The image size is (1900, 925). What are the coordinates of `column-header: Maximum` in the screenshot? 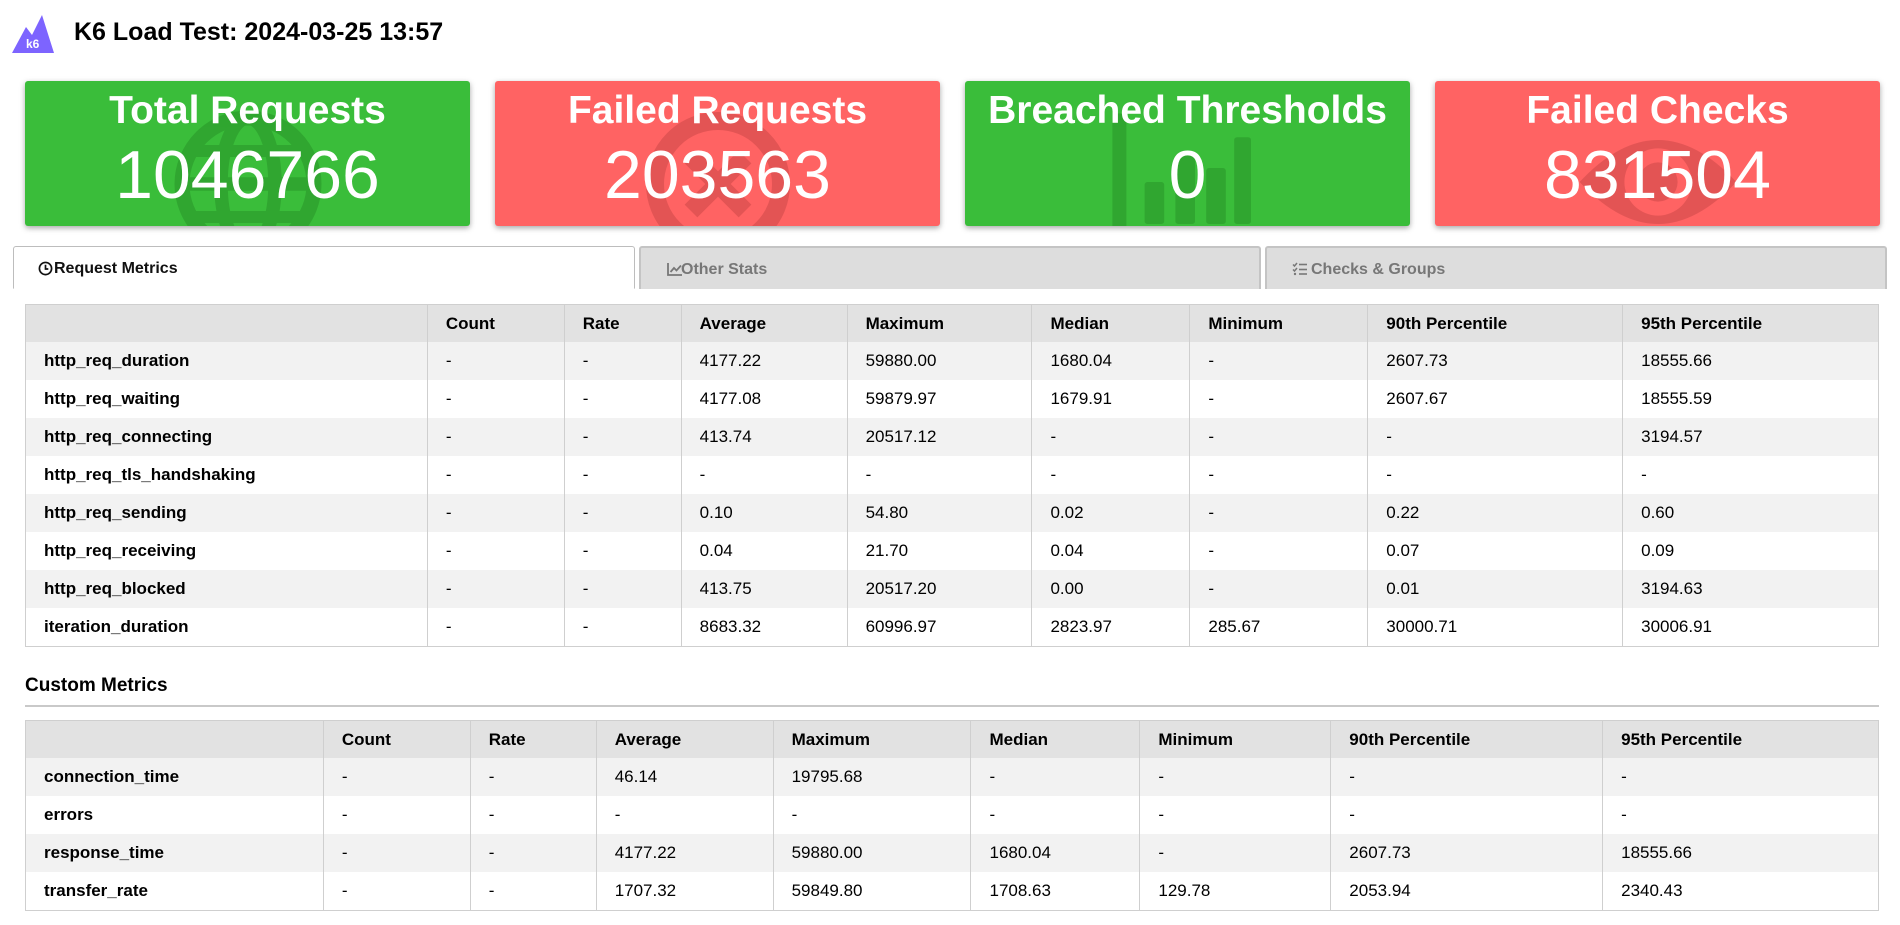 It's located at (871, 739).